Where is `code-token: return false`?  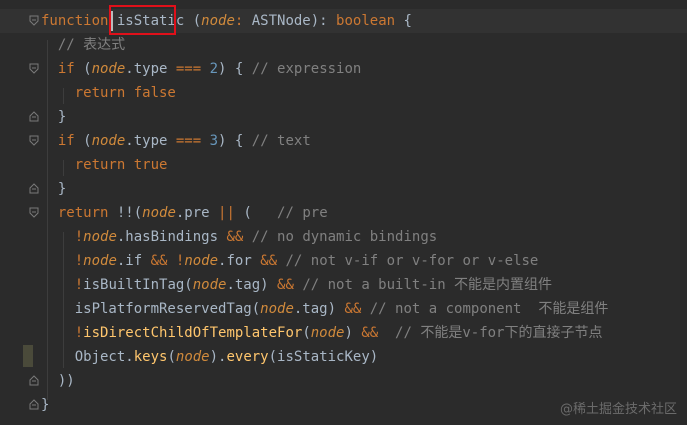
code-token: return false is located at coordinates (125, 93).